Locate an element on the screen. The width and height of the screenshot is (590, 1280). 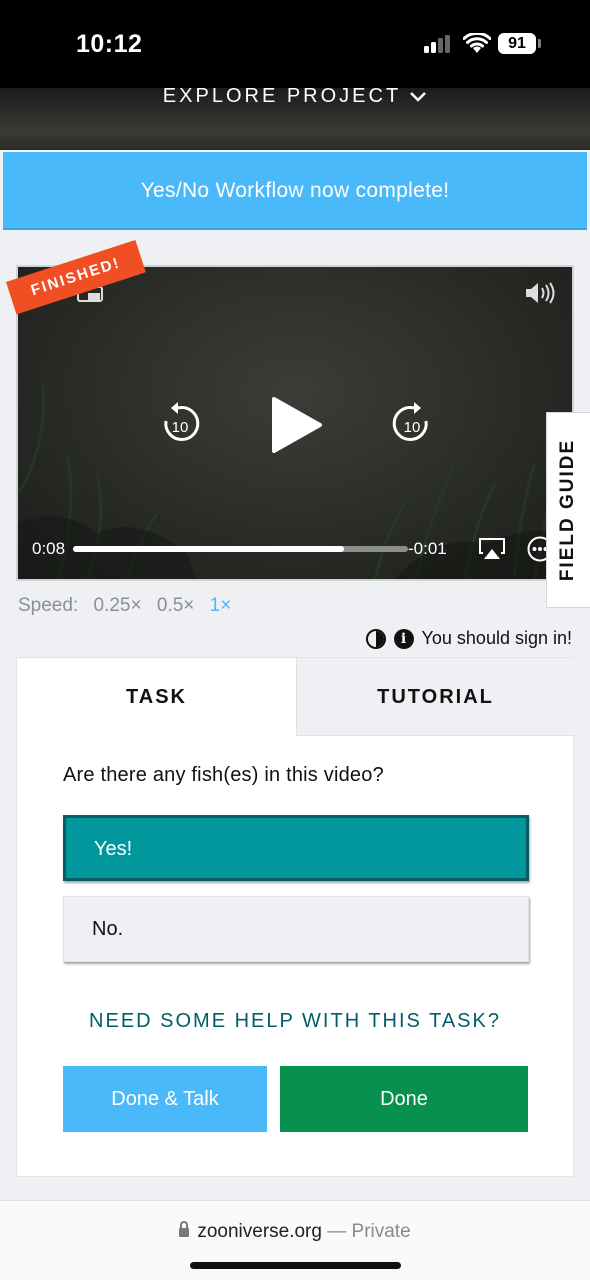
skip-back-10-icon: 10 is located at coordinates (180, 424).